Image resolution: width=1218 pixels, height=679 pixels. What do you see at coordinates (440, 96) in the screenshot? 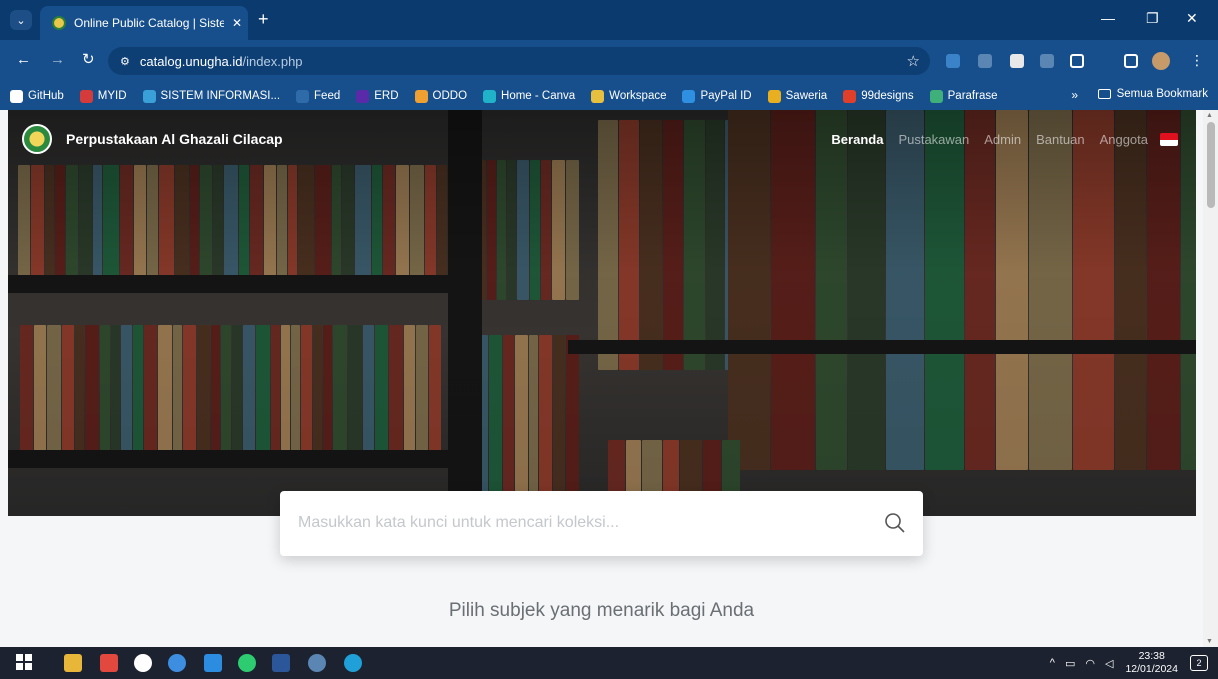
I see `bookmark-item: ODDO` at bounding box center [440, 96].